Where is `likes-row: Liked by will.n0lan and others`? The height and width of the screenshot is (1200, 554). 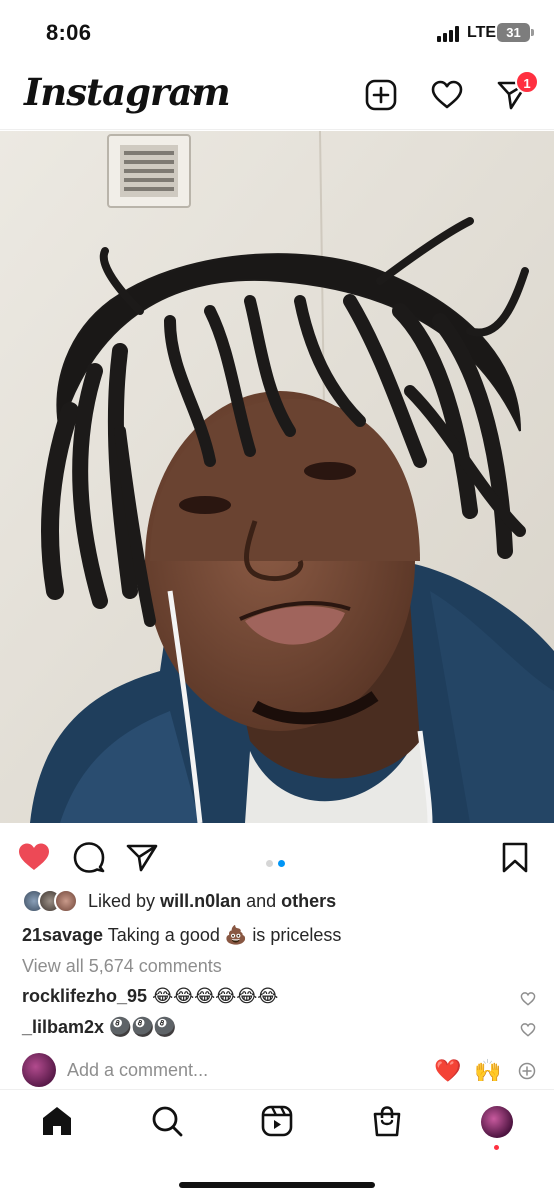
likes-row: Liked by will.n0lan and others is located at coordinates (282, 901).